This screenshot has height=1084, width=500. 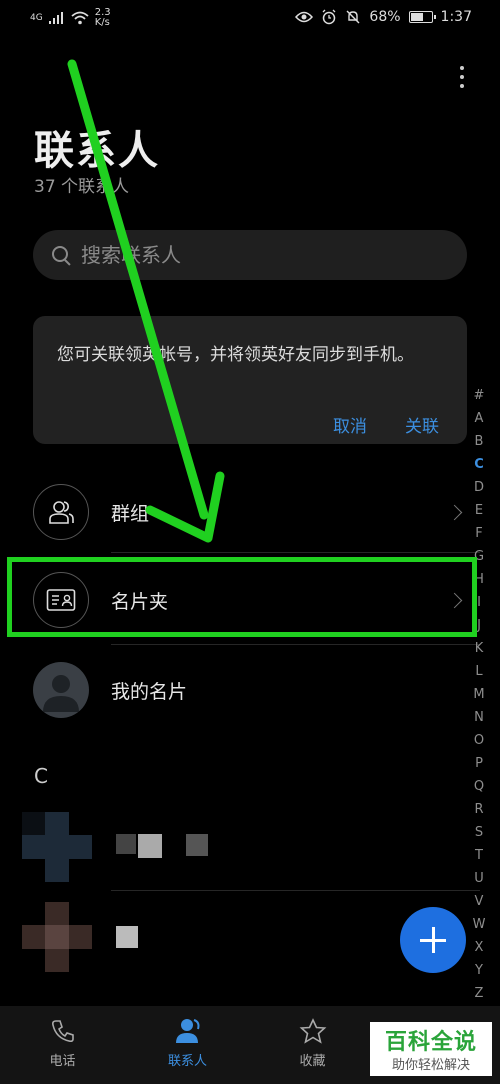 I want to click on index-letter: I, so click(x=479, y=602).